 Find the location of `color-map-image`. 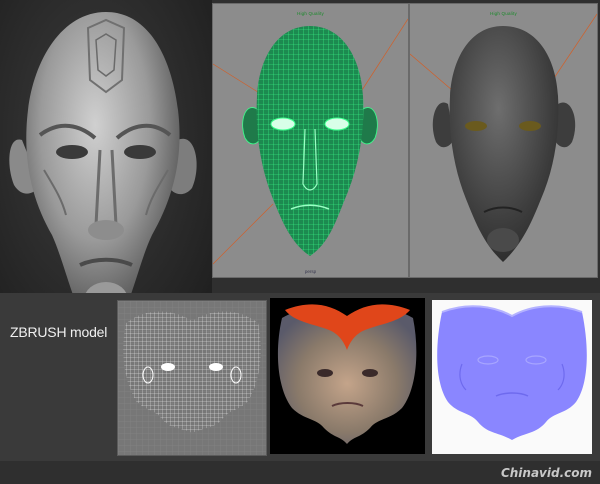

color-map-image is located at coordinates (347, 374).